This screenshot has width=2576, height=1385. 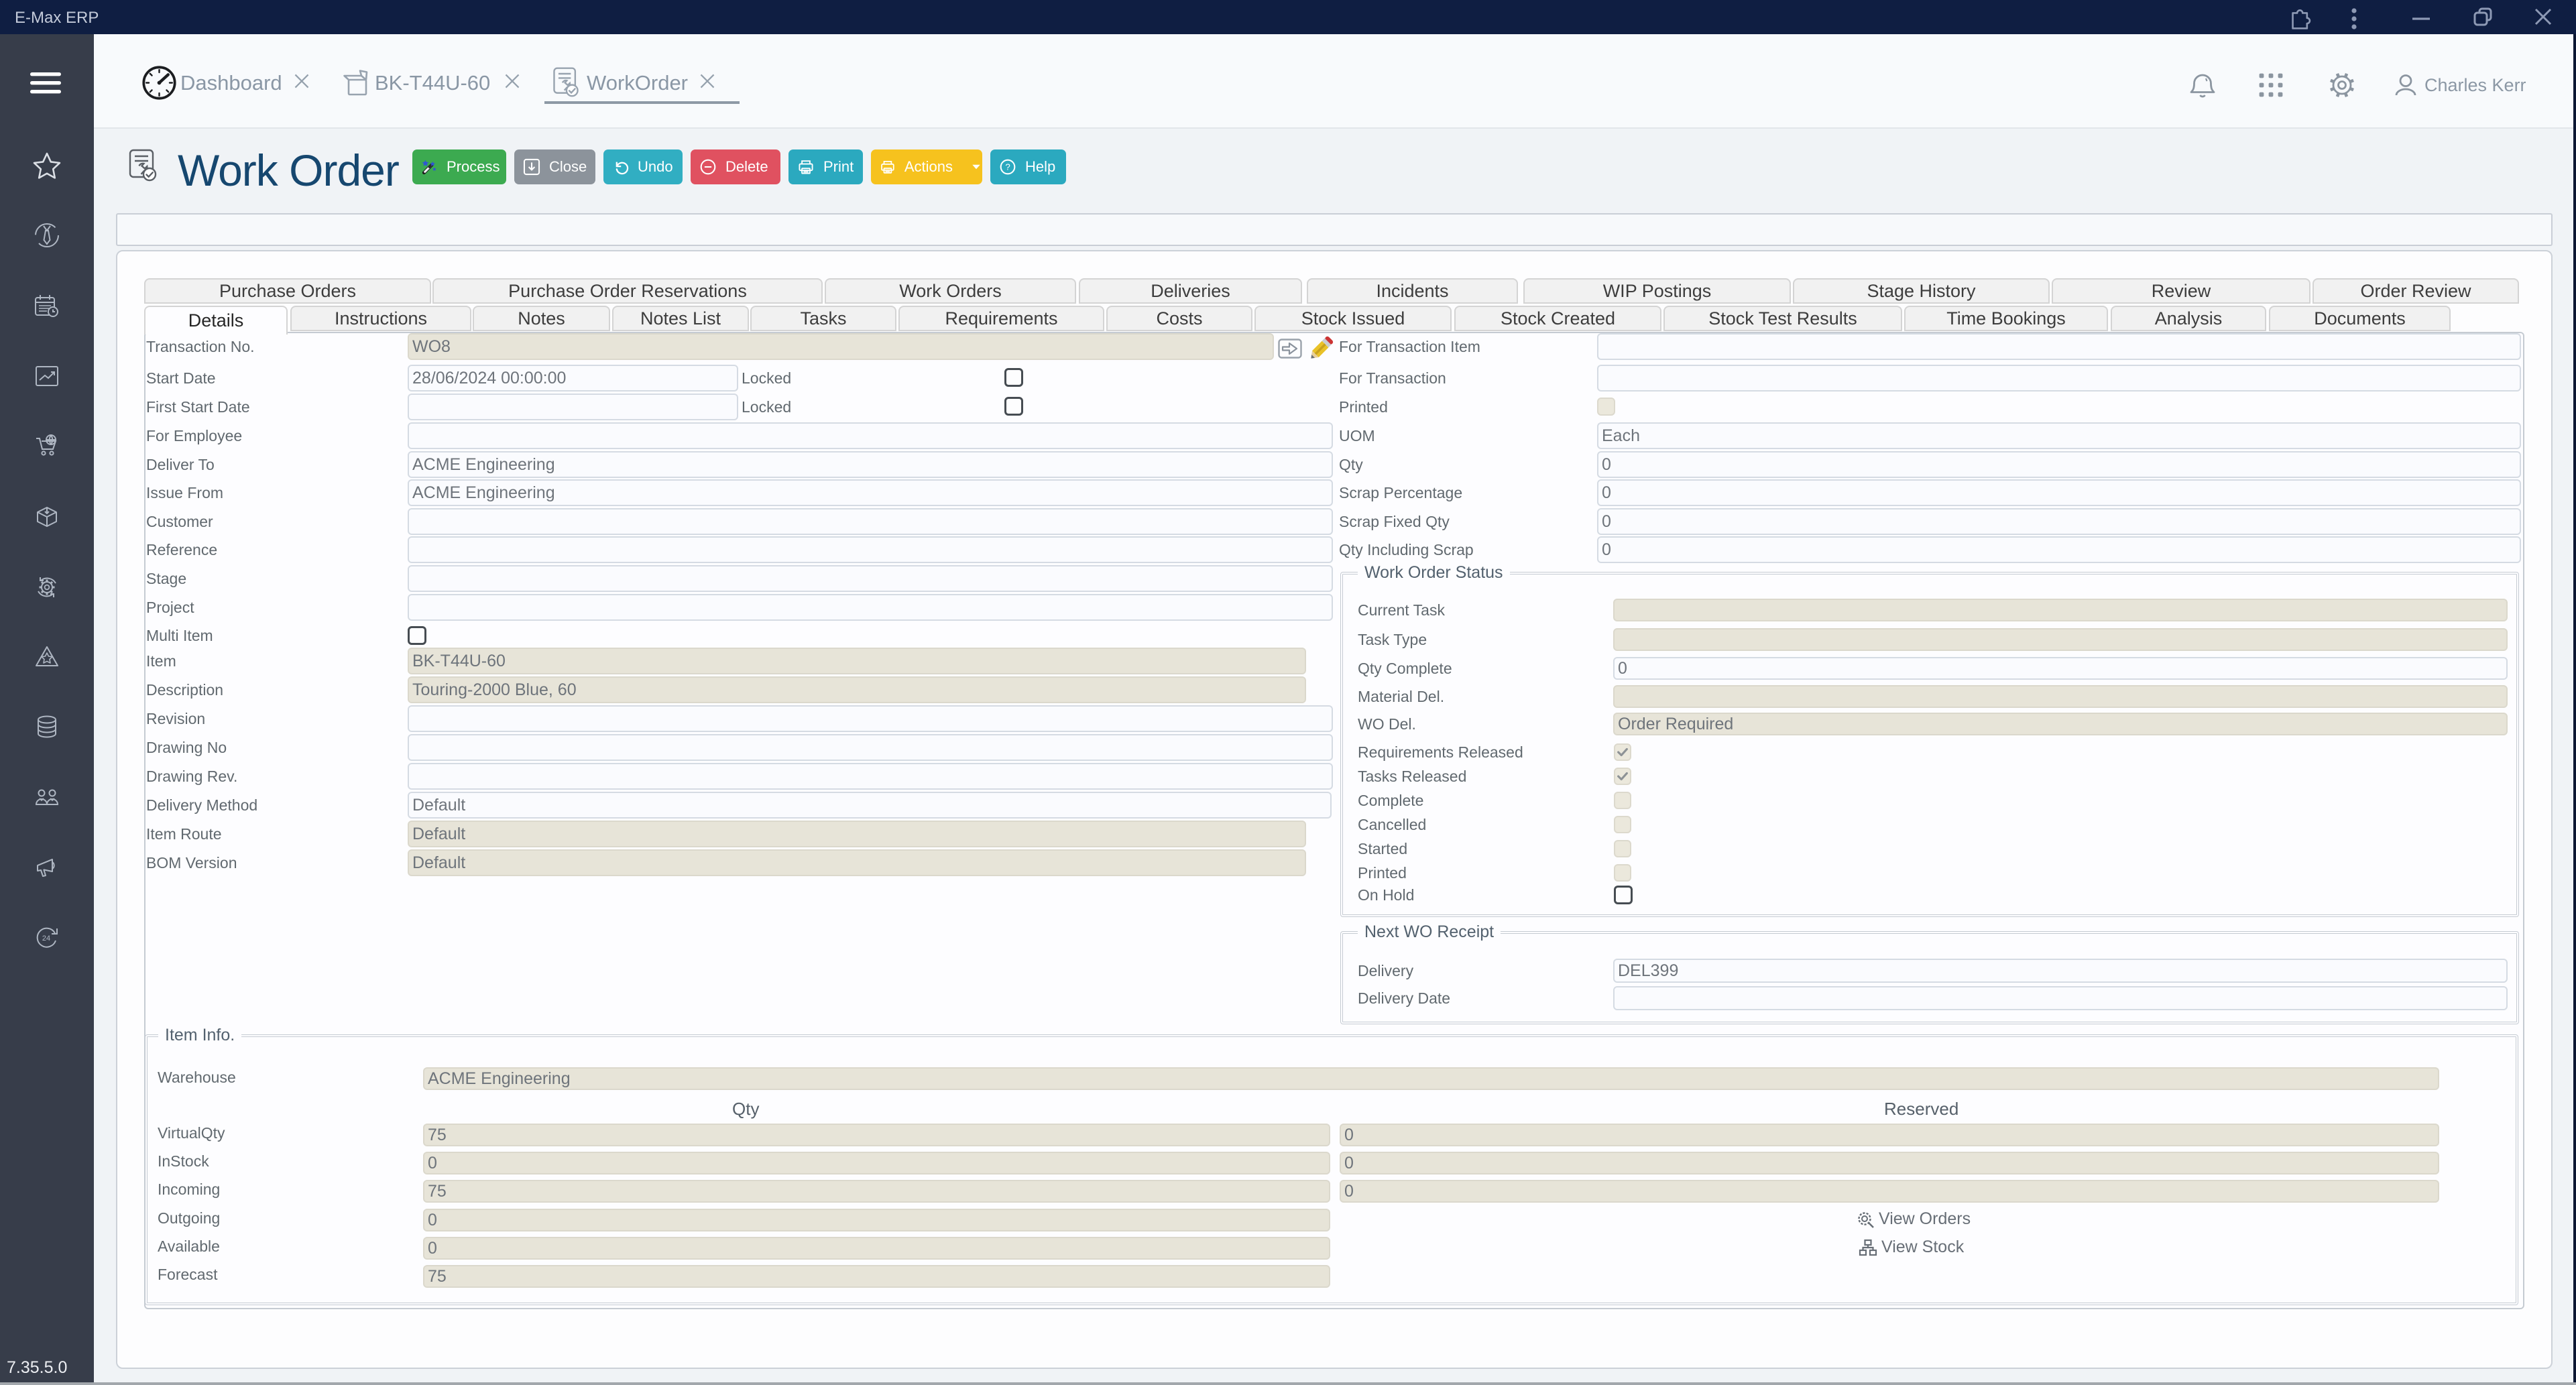 I want to click on svg-text: 24, so click(x=46, y=939).